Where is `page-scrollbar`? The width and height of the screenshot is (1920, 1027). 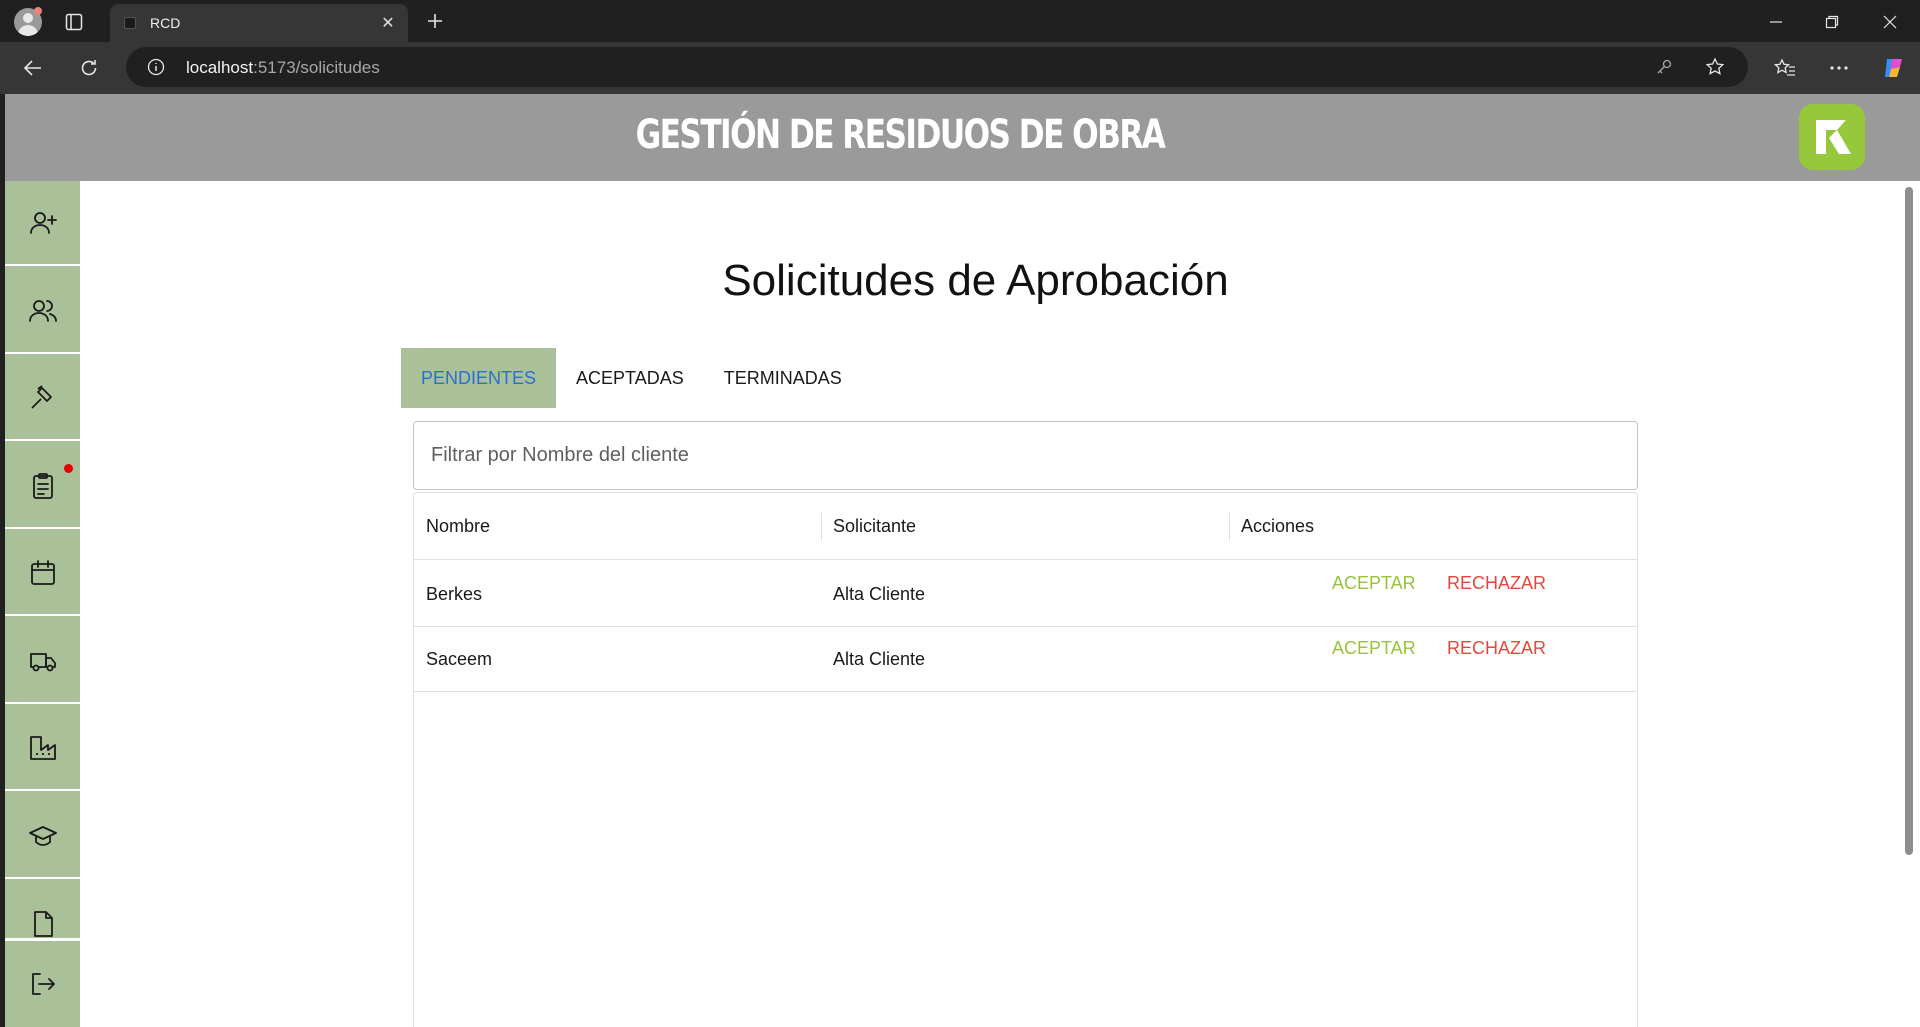 page-scrollbar is located at coordinates (1908, 604).